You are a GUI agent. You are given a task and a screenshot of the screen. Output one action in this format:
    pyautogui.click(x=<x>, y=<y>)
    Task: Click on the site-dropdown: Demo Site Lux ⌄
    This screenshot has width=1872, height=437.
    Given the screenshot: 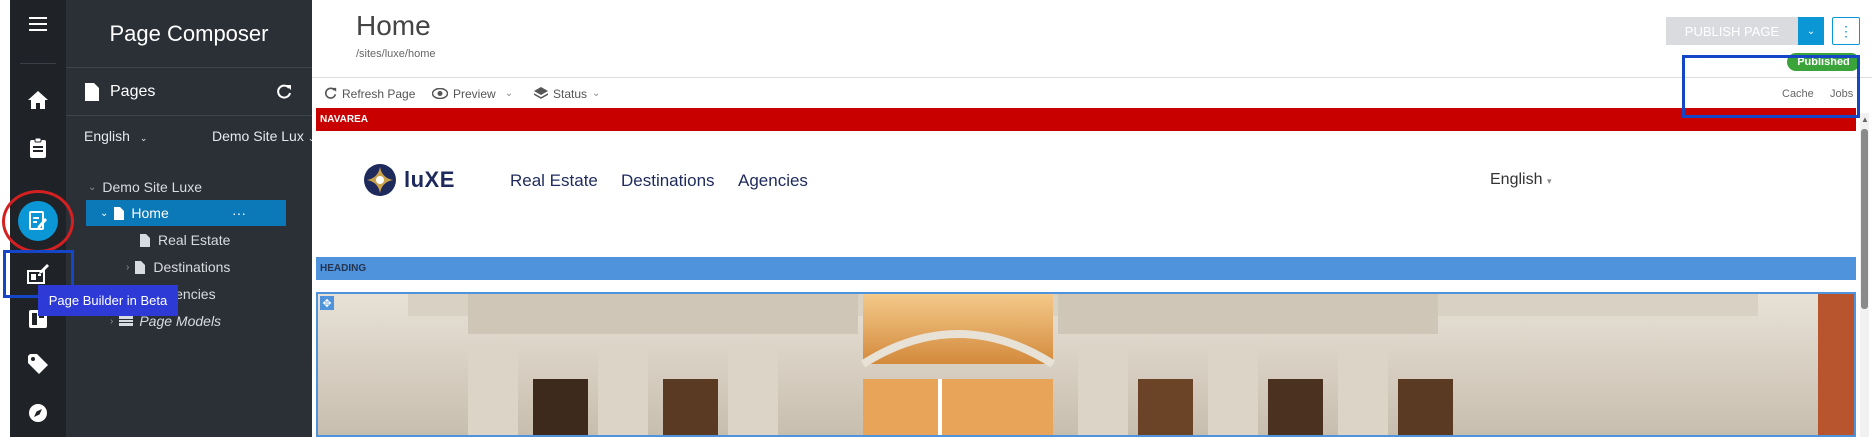 What is the action you would take?
    pyautogui.click(x=263, y=136)
    